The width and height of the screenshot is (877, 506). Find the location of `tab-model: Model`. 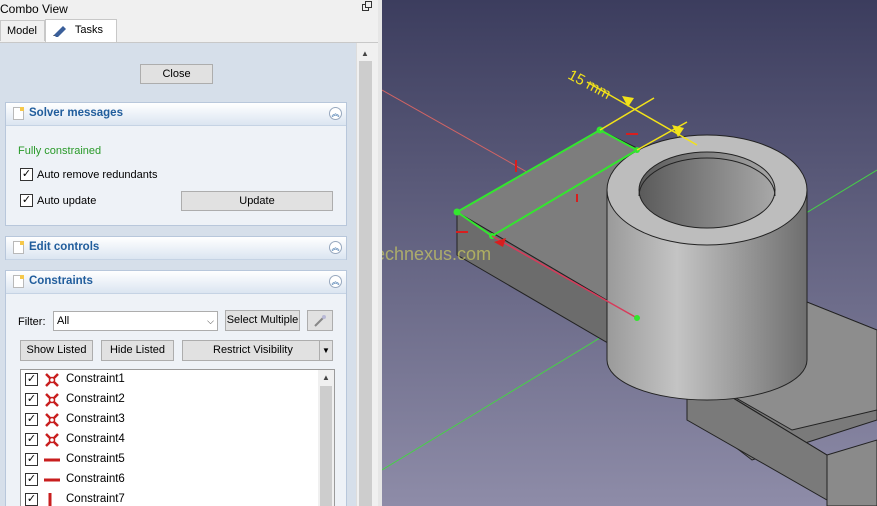

tab-model: Model is located at coordinates (22, 30).